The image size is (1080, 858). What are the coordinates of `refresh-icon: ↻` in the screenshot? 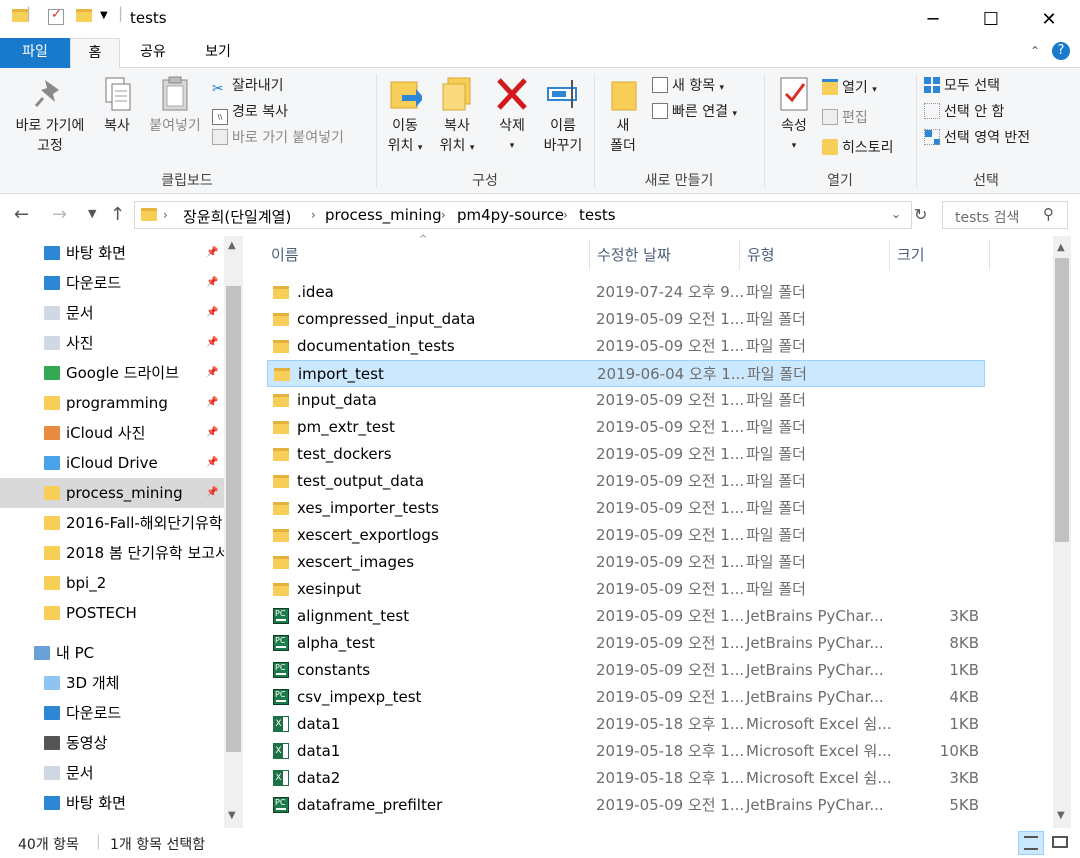 It's located at (920, 214).